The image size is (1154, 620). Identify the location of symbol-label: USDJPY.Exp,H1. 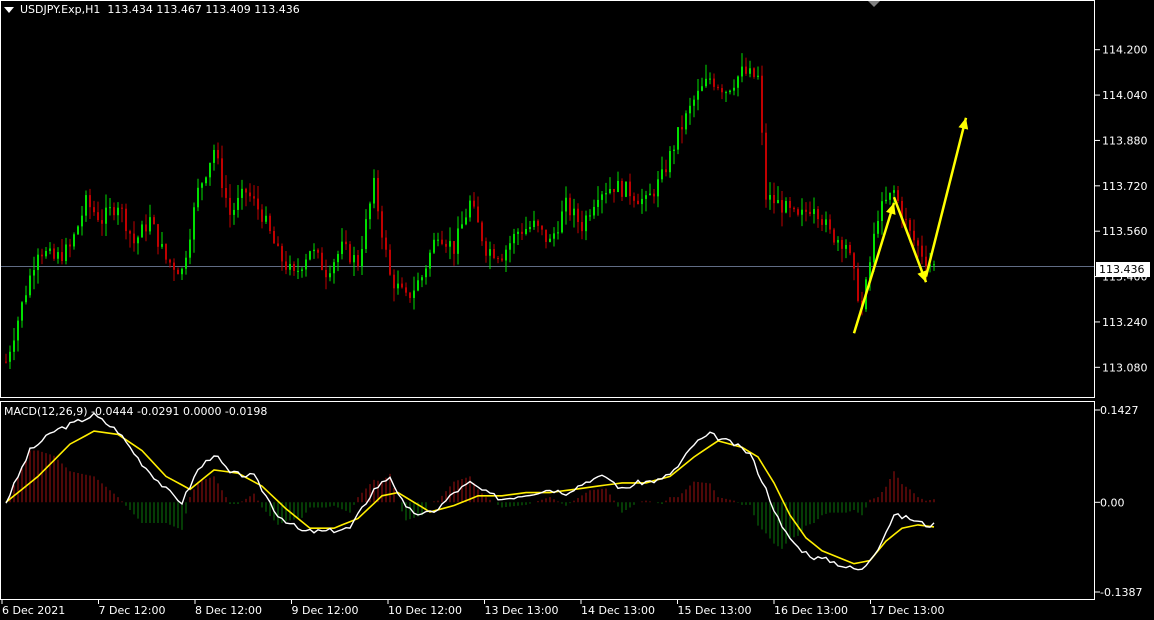
(60, 9).